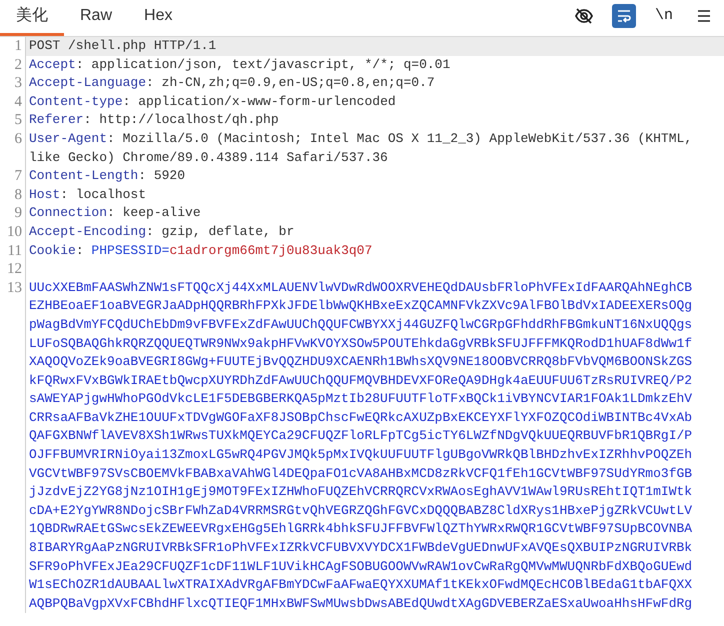 The image size is (724, 626). I want to click on hide-icon, so click(584, 16).